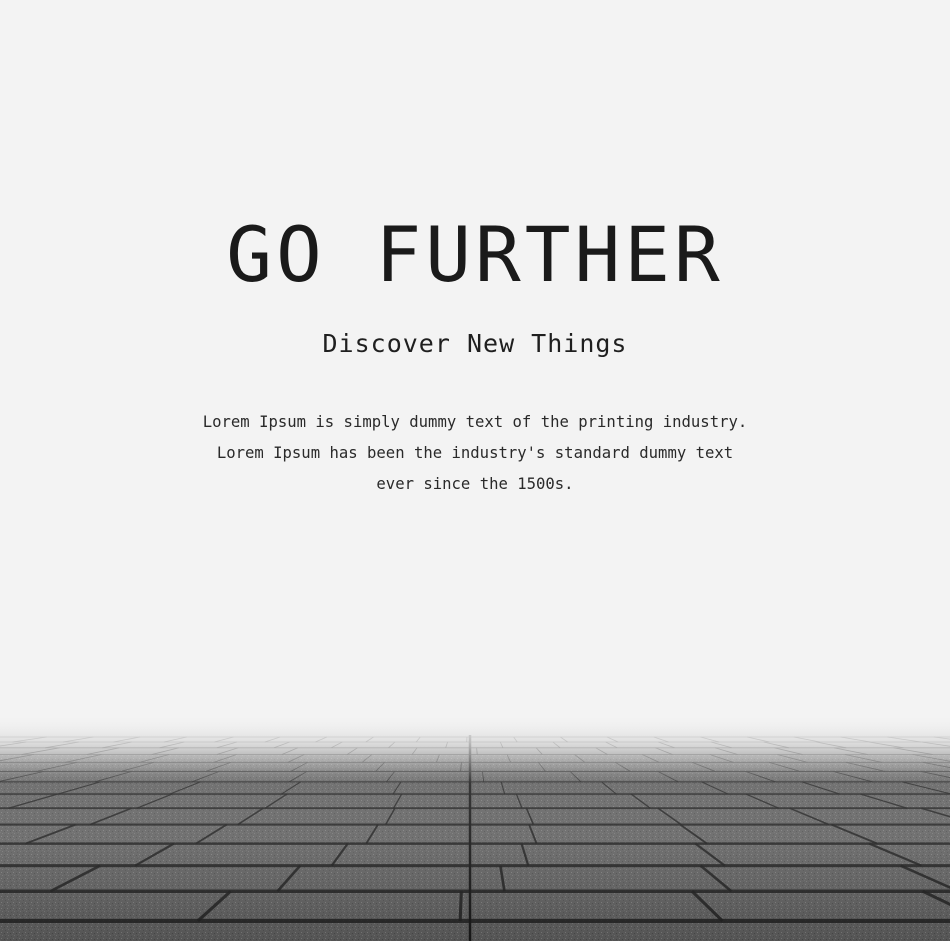  I want to click on hero-subtitle: Discover New Things, so click(475, 343).